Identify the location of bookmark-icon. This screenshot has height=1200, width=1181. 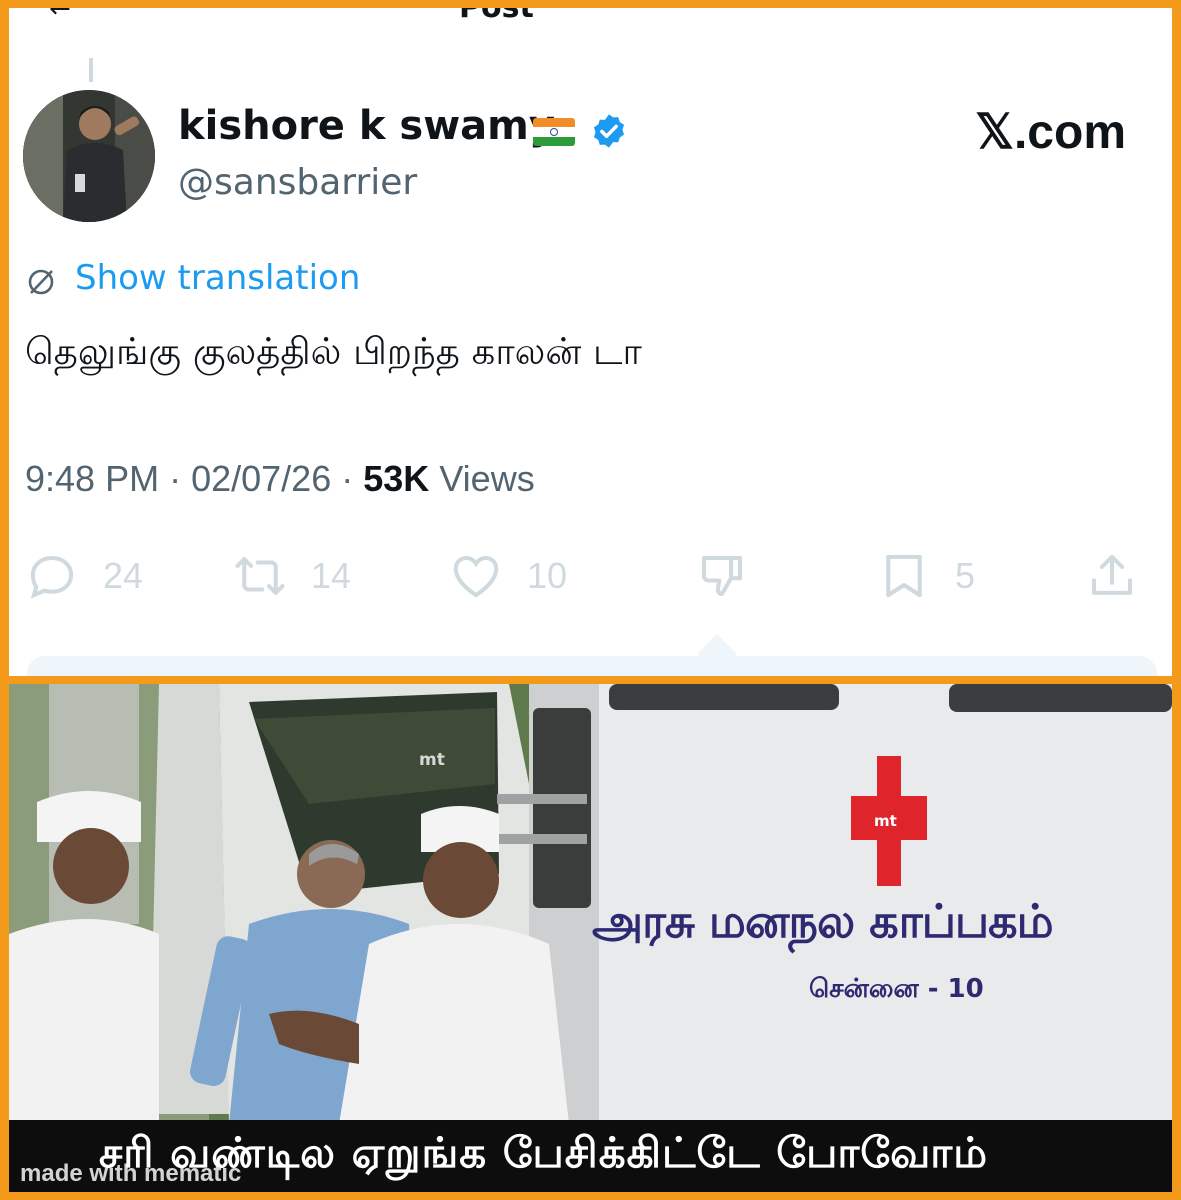
(904, 576).